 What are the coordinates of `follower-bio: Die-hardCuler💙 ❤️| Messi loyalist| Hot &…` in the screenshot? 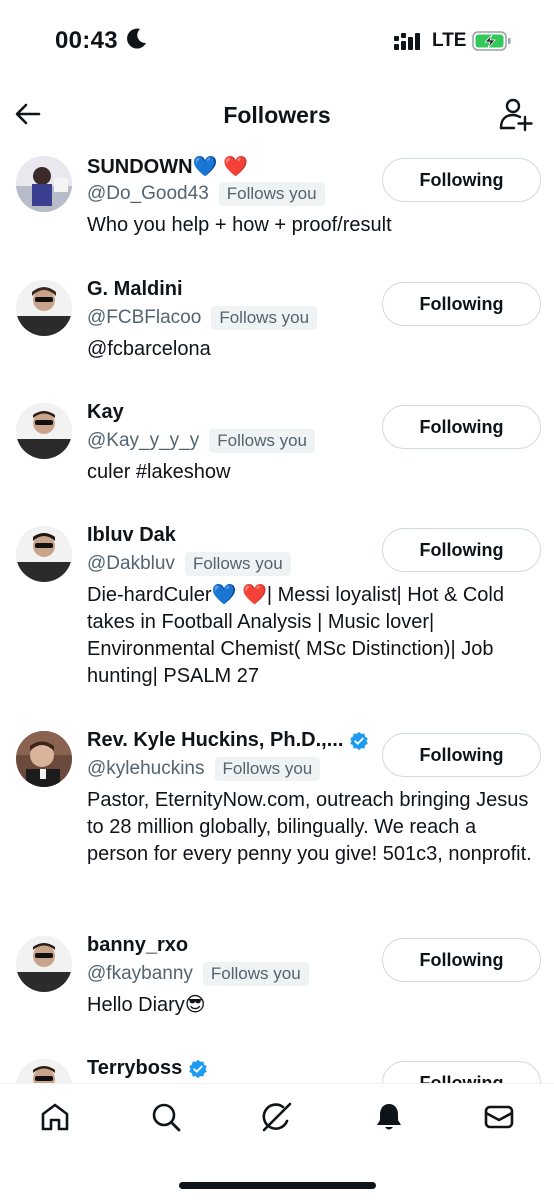 It's located at (295, 635).